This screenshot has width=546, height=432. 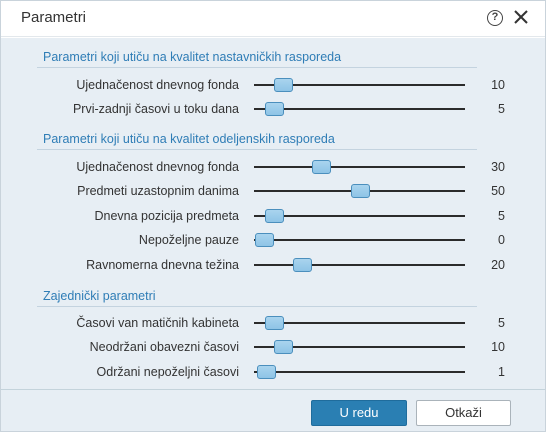 What do you see at coordinates (157, 323) in the screenshot?
I see `parameter-label: Časovi van matičnih kabineta` at bounding box center [157, 323].